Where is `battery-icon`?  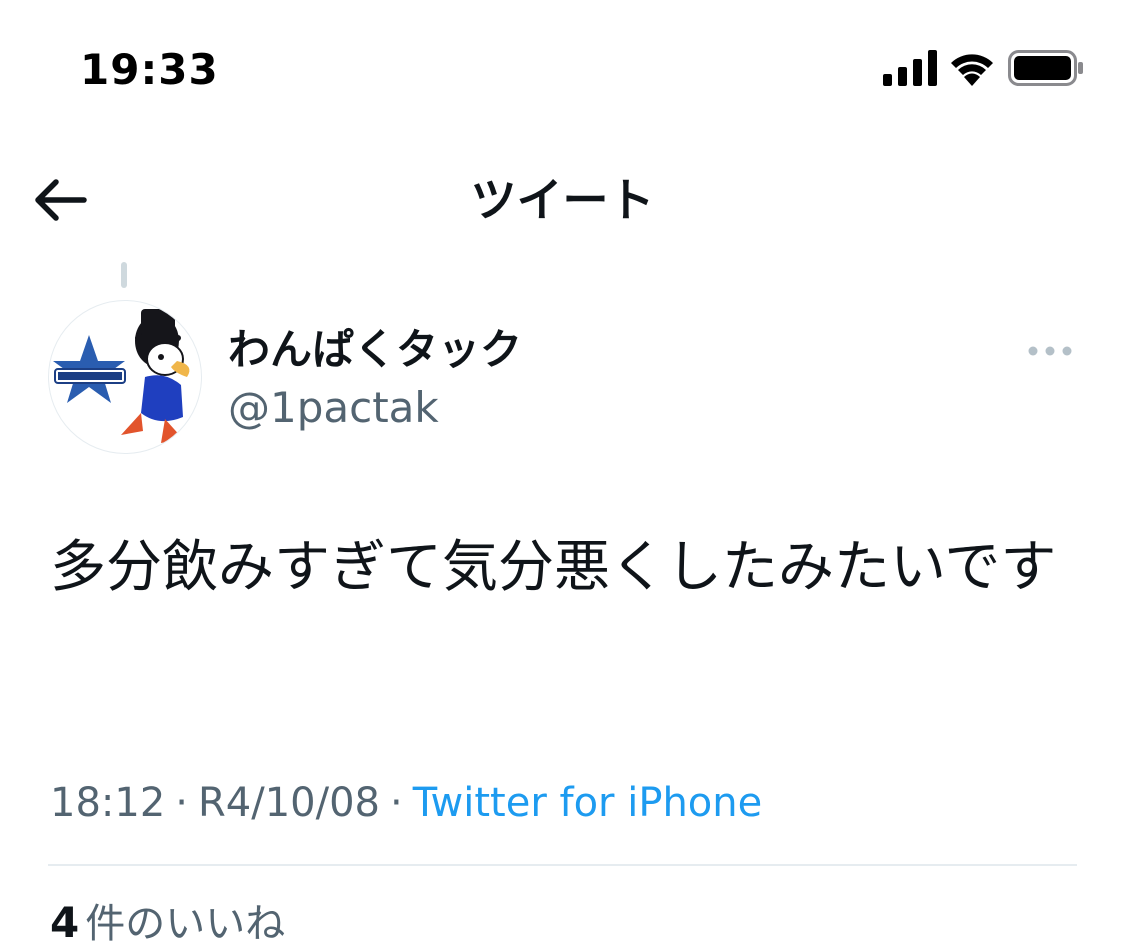 battery-icon is located at coordinates (1045, 68).